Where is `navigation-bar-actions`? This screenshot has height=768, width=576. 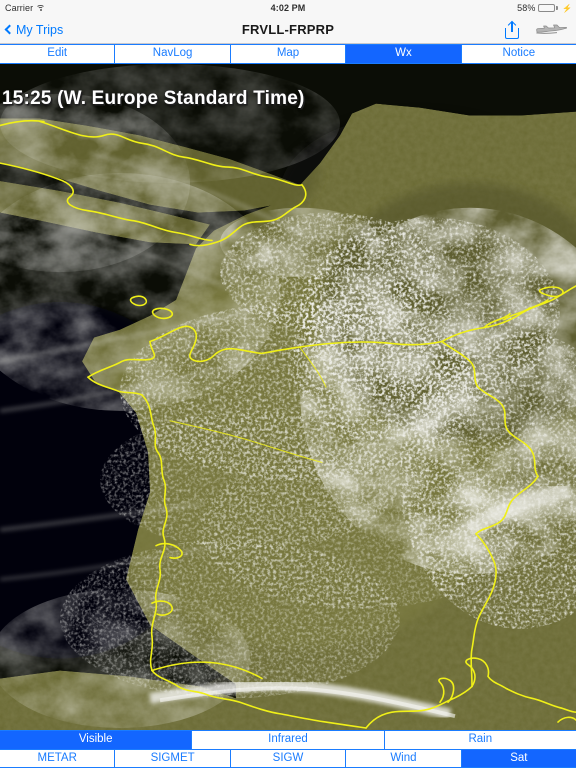
navigation-bar-actions is located at coordinates (537, 29).